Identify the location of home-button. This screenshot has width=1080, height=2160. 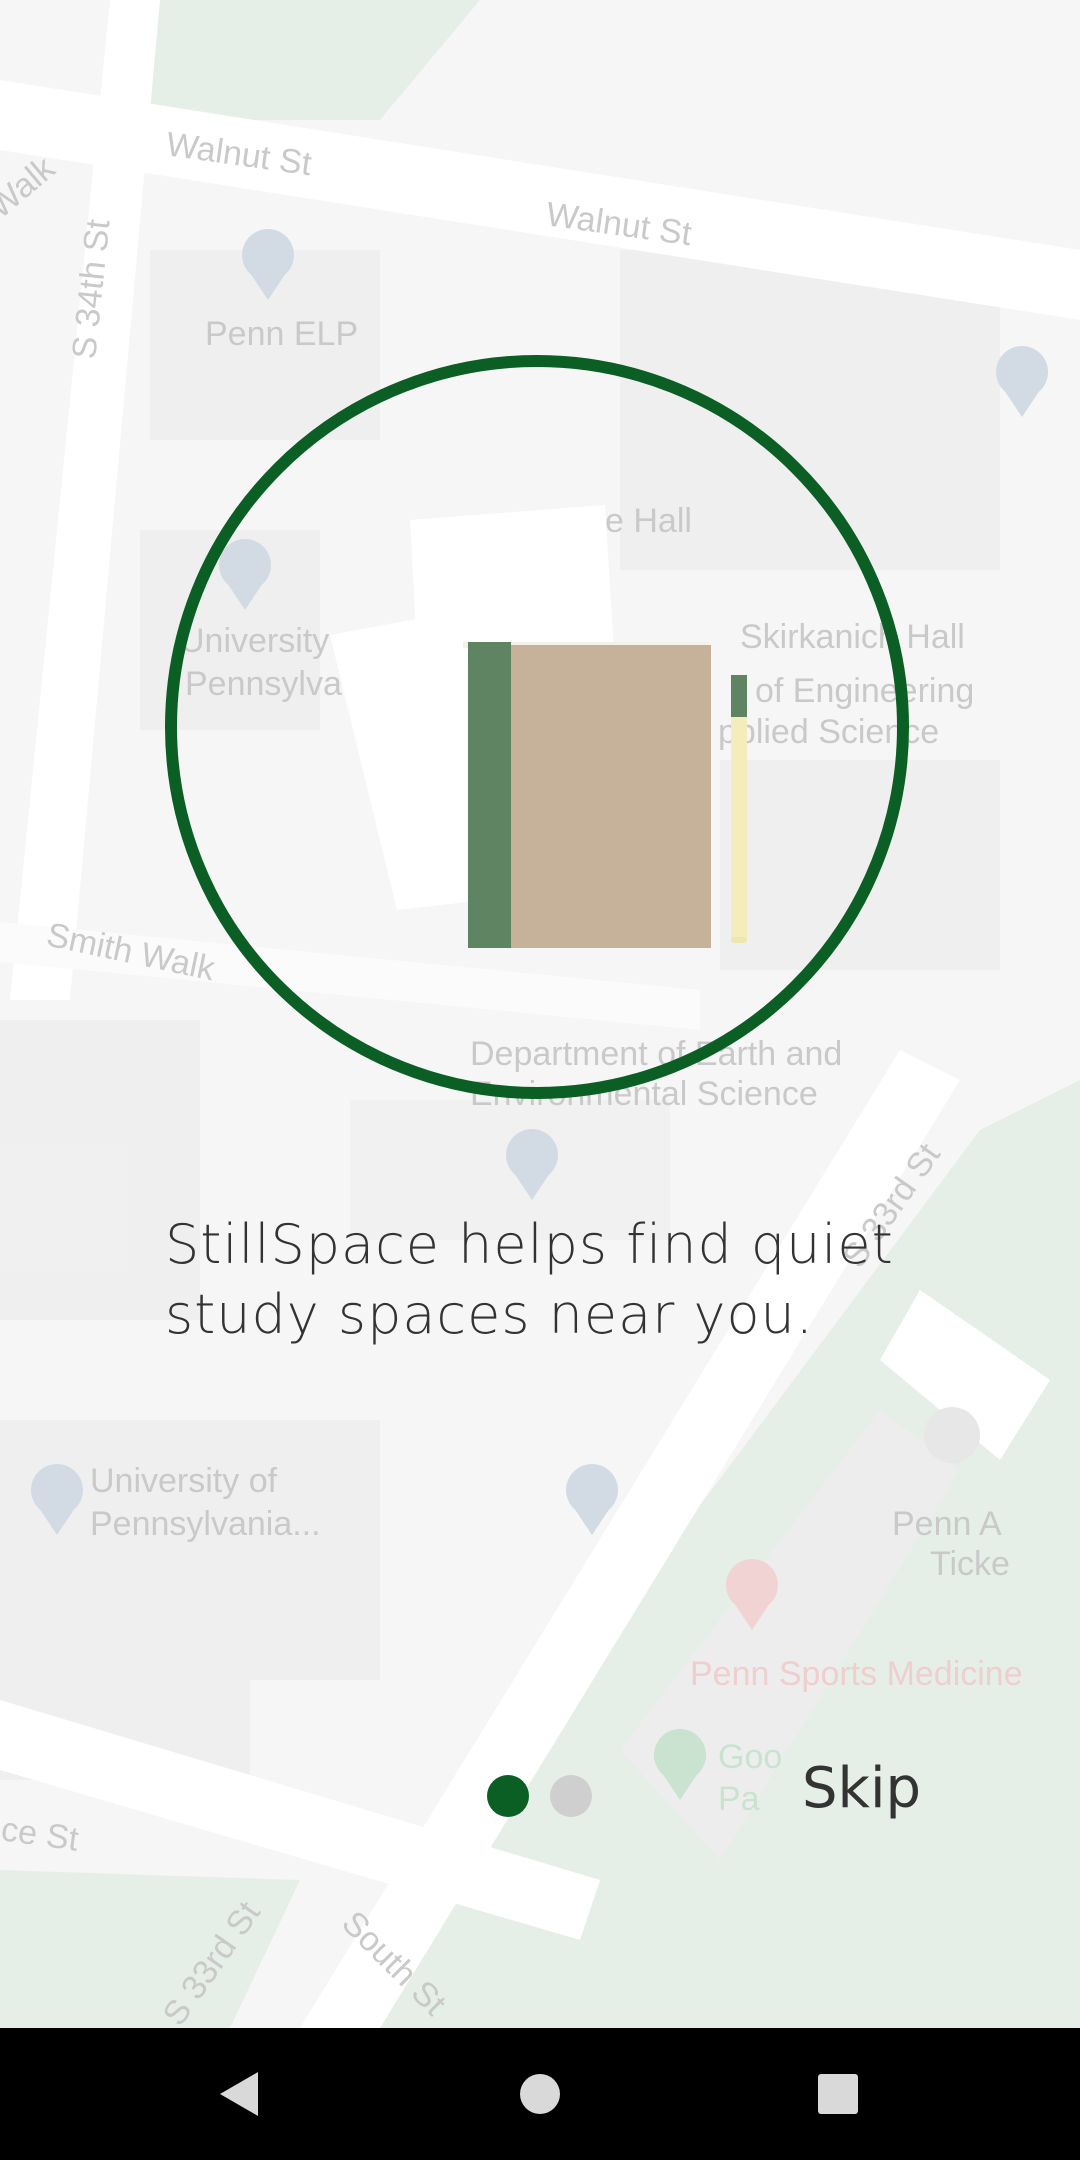
(540, 2094).